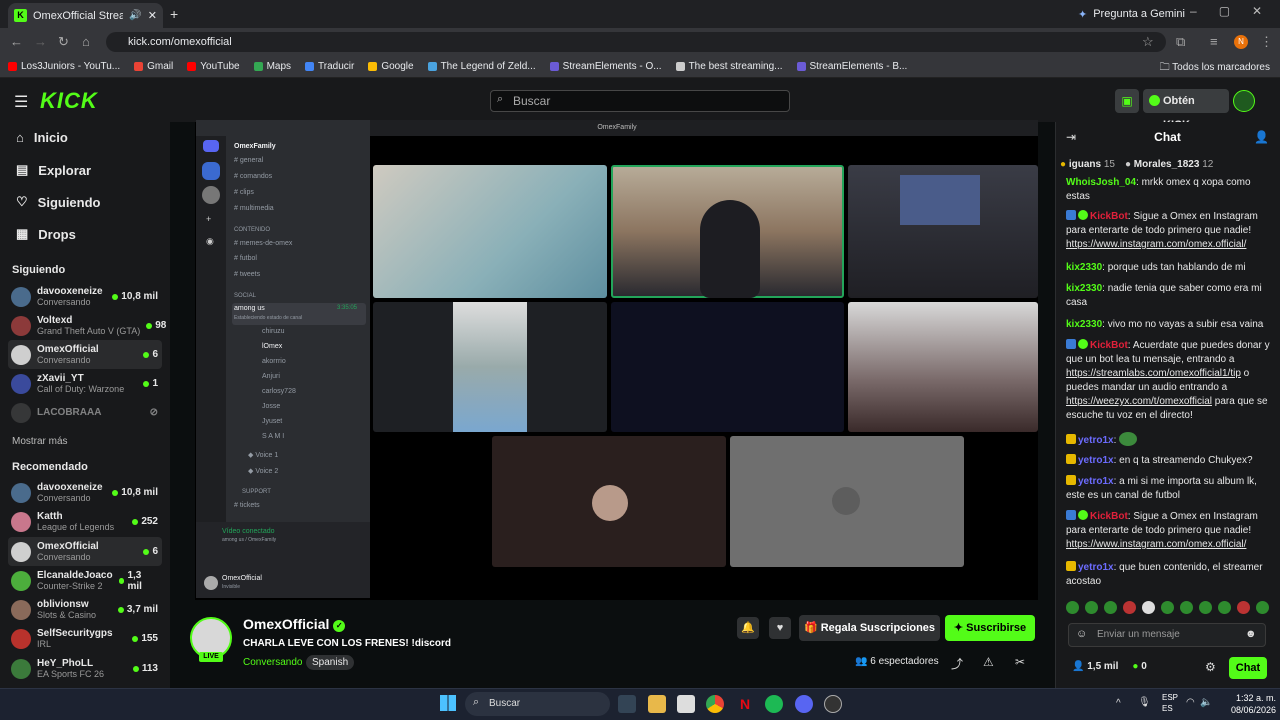 The image size is (1280, 720). What do you see at coordinates (1081, 634) in the screenshot?
I see `emoji-picker-icon: ☺` at bounding box center [1081, 634].